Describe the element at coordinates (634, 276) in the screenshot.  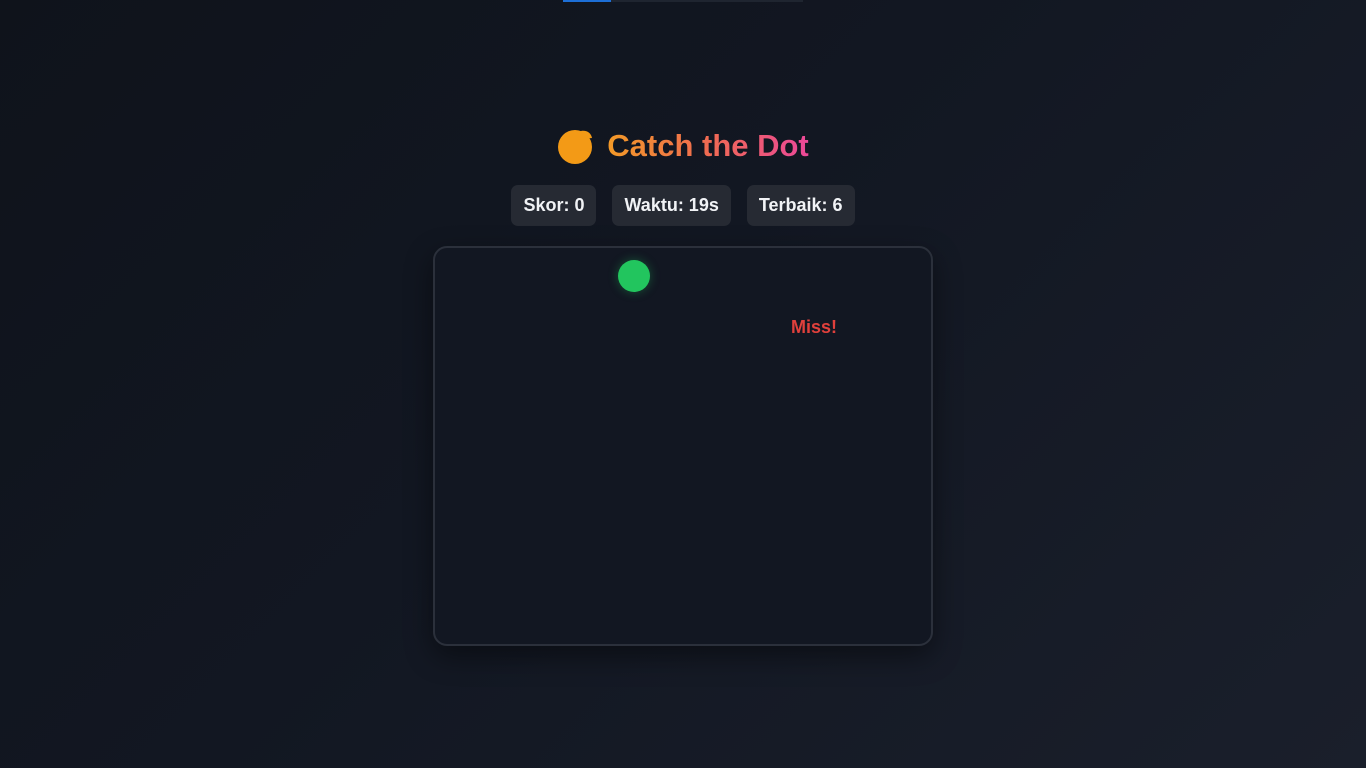
I see `target-dot` at that location.